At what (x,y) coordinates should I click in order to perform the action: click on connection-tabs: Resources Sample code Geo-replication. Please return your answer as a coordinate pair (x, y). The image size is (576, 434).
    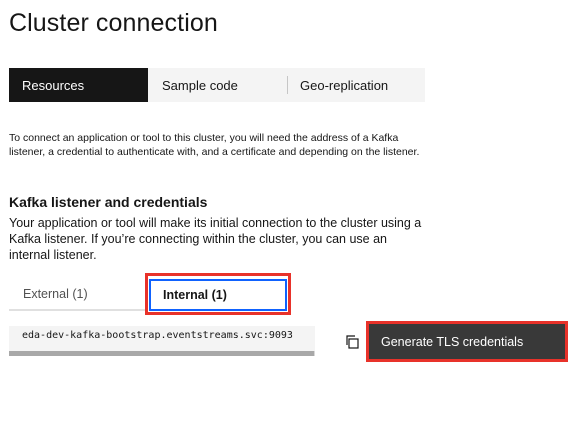
    Looking at the image, I should click on (217, 85).